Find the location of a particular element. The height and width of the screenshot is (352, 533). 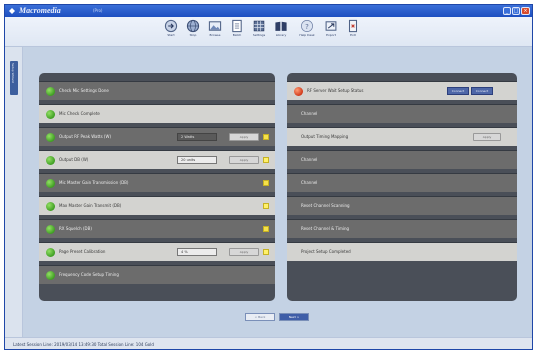

row-label: Output DB (W) is located at coordinates (74, 159).